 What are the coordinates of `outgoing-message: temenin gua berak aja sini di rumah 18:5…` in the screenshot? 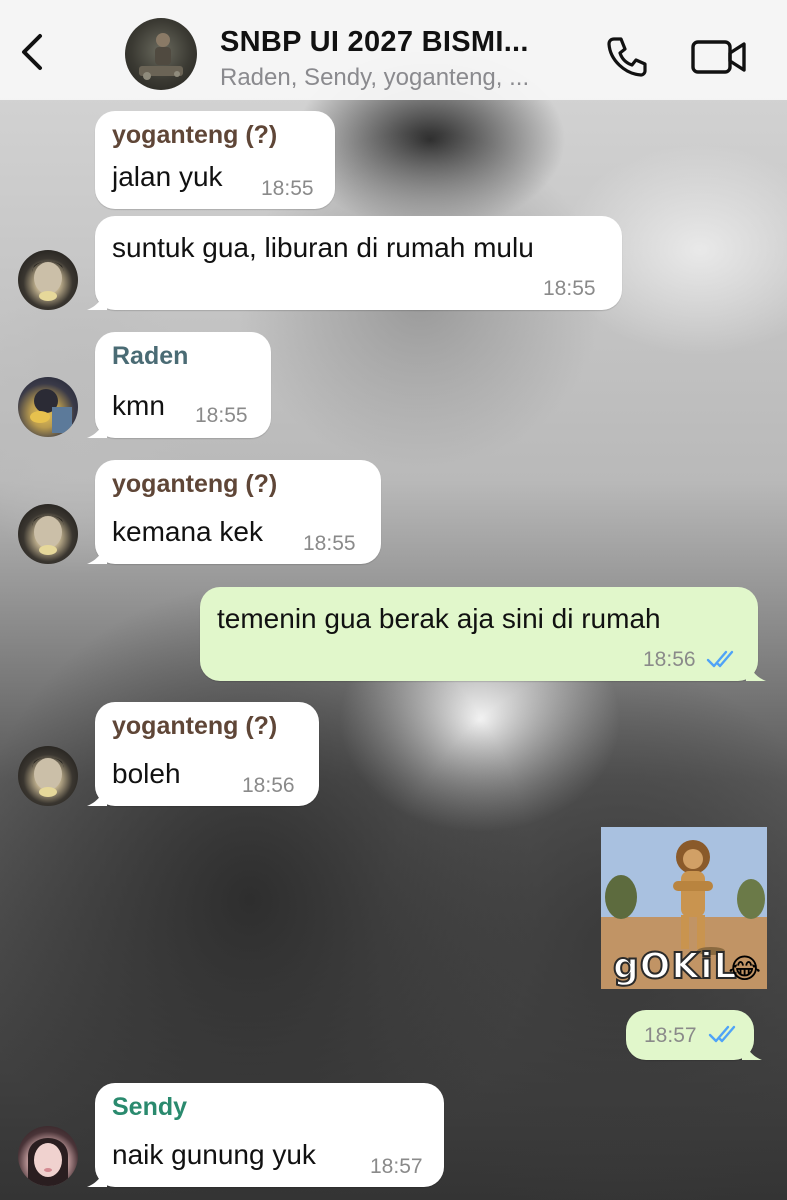 It's located at (483, 634).